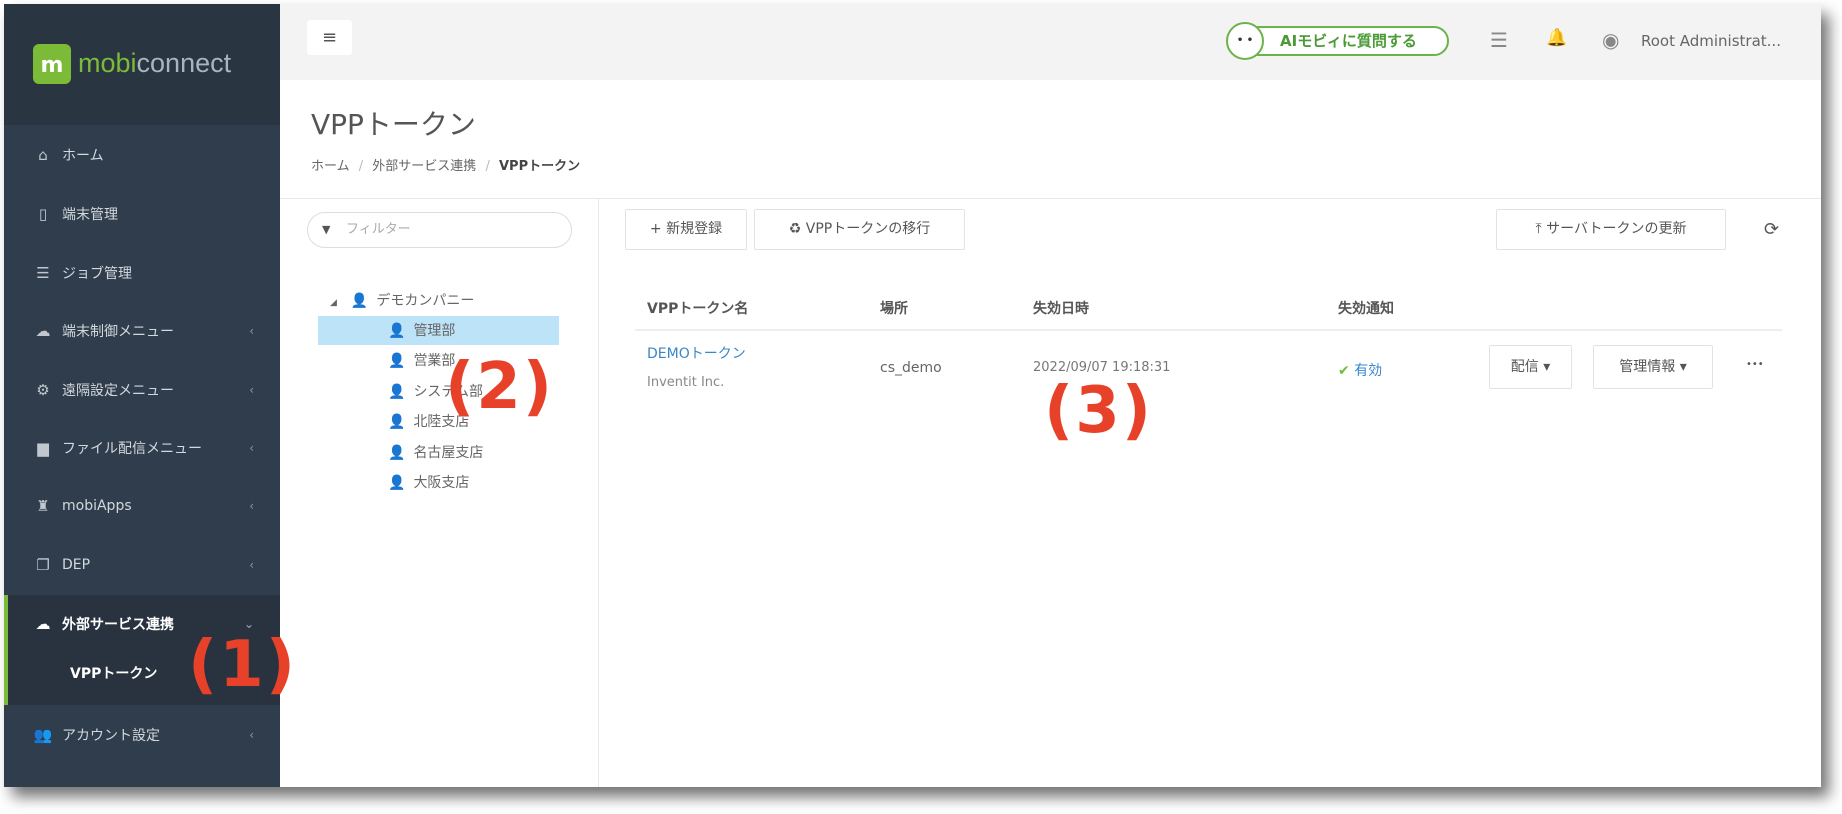 The height and width of the screenshot is (814, 1842). I want to click on filter-input: ▼ フィルター, so click(439, 230).